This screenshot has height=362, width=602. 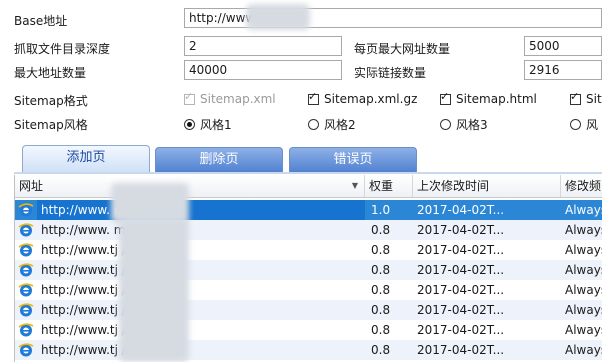 What do you see at coordinates (95, 350) in the screenshot?
I see `url-cell: http://www.tj /499` at bounding box center [95, 350].